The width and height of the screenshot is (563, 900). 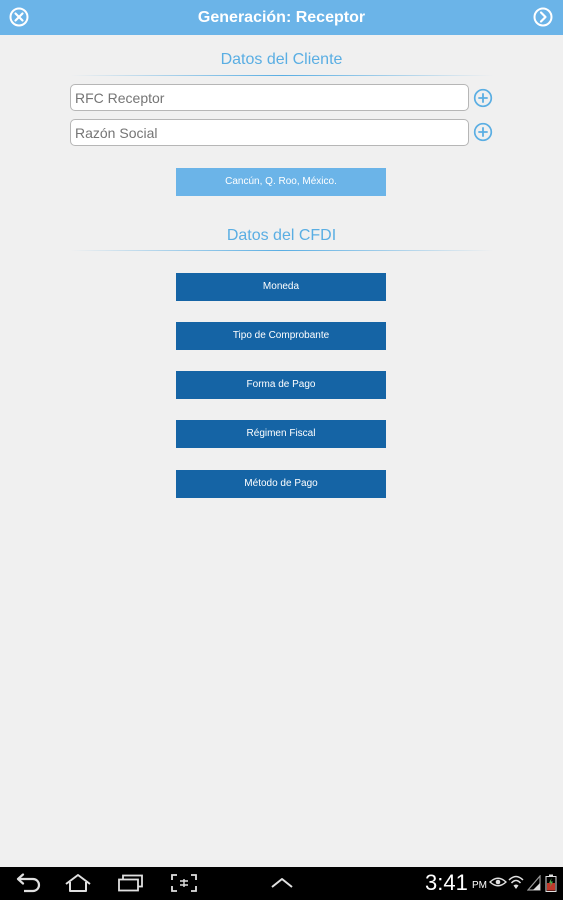 What do you see at coordinates (534, 883) in the screenshot?
I see `signal-icon` at bounding box center [534, 883].